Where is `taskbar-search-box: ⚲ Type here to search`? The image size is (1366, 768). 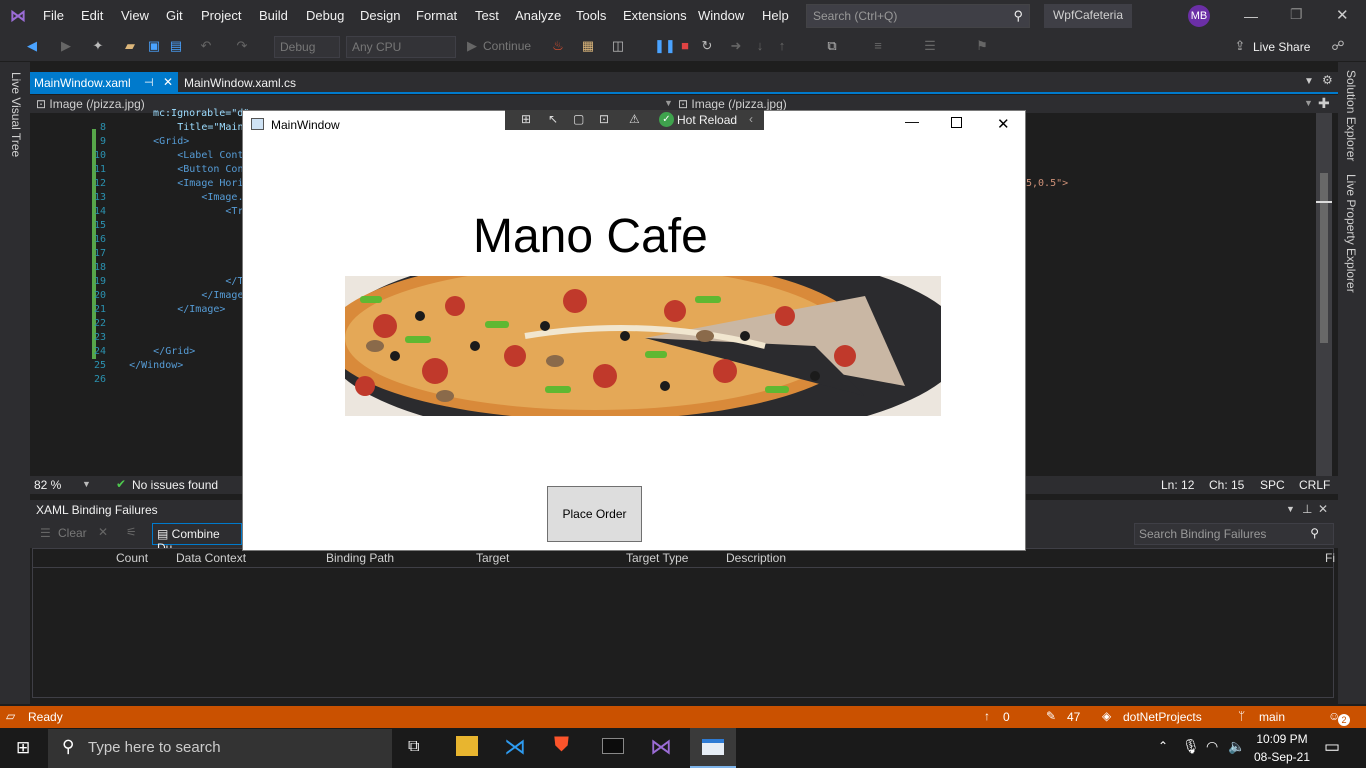
taskbar-search-box: ⚲ Type here to search is located at coordinates (220, 748).